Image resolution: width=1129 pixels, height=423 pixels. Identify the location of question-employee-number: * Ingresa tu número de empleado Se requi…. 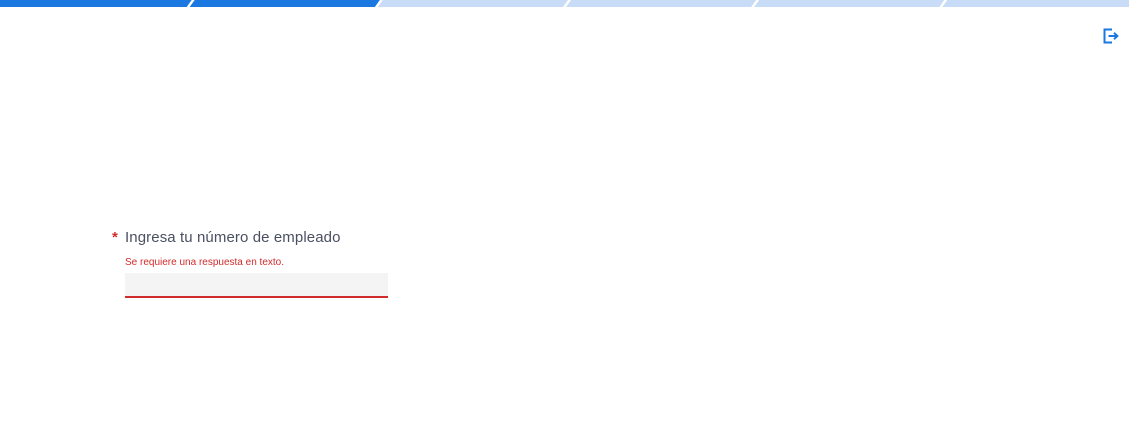
(262, 263).